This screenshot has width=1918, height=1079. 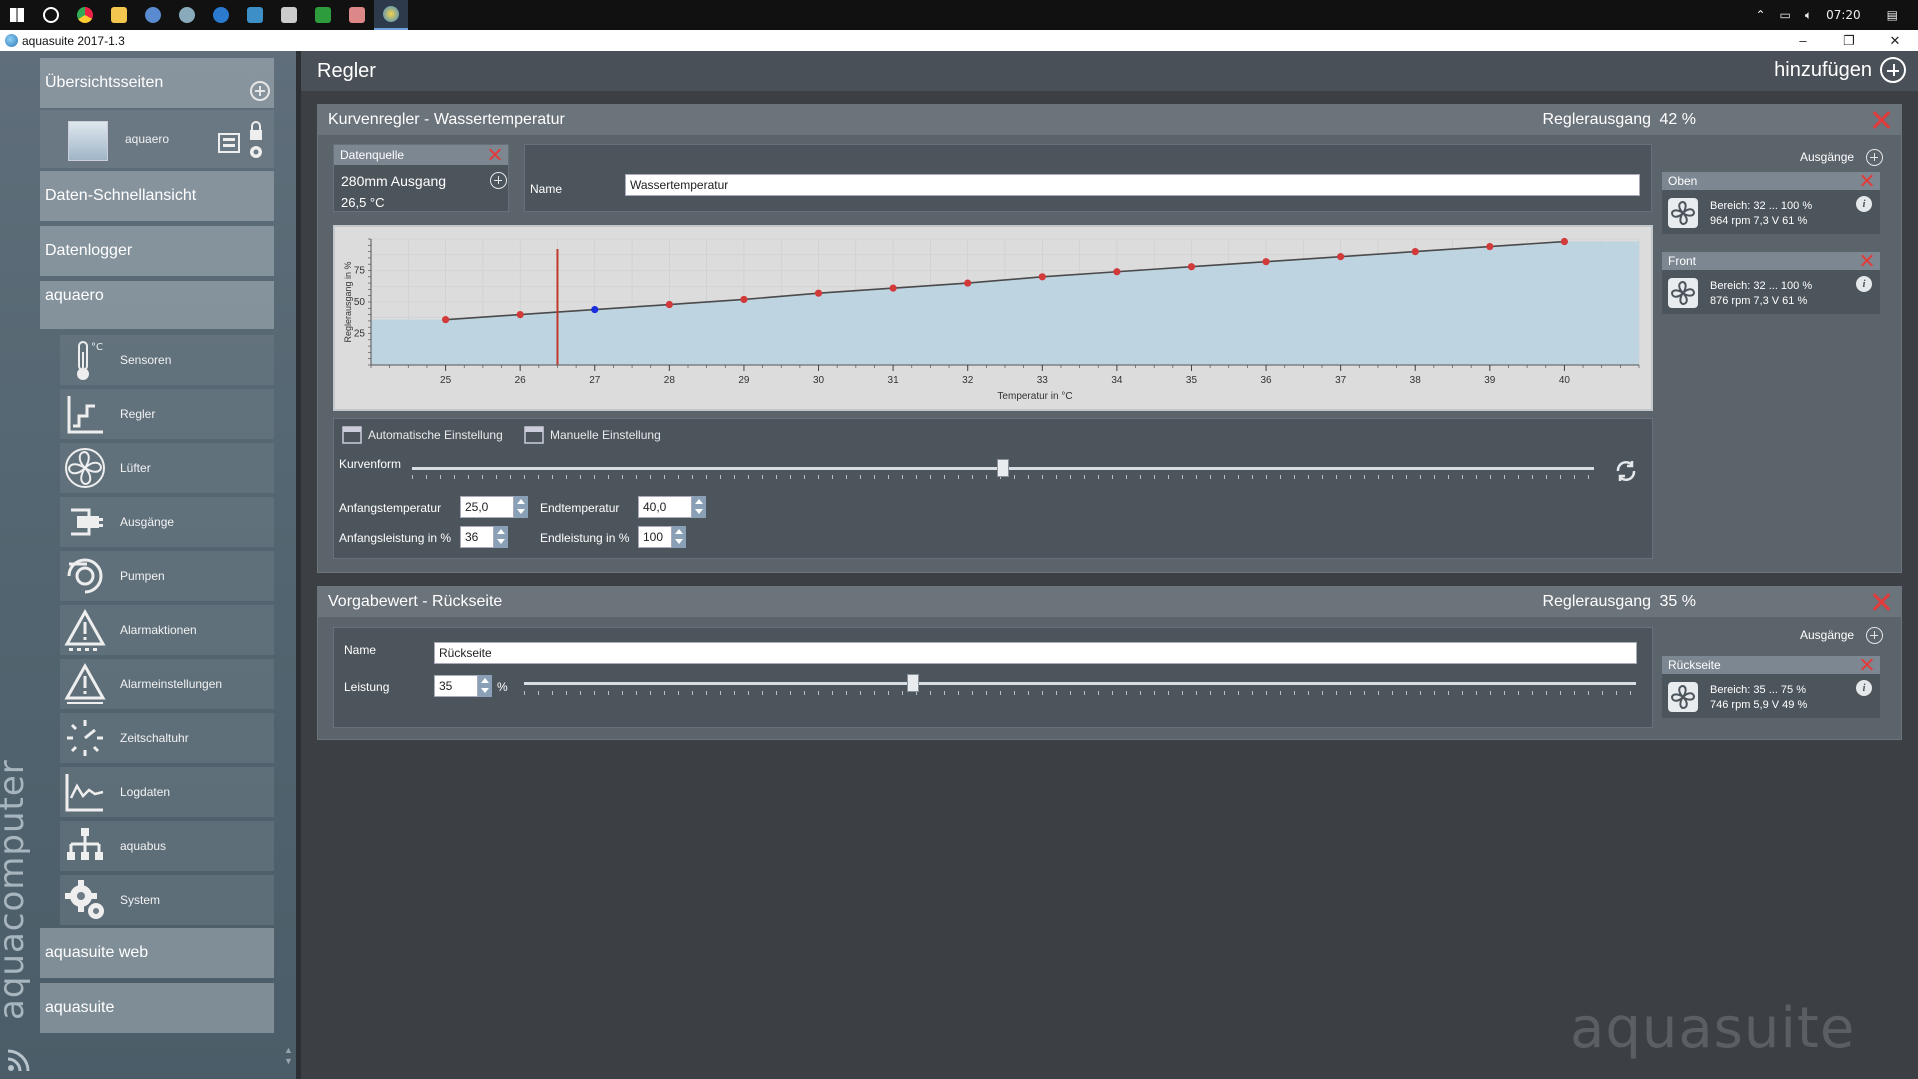 What do you see at coordinates (157, 196) in the screenshot?
I see `nav-data-quickview: Daten-Schnellansicht` at bounding box center [157, 196].